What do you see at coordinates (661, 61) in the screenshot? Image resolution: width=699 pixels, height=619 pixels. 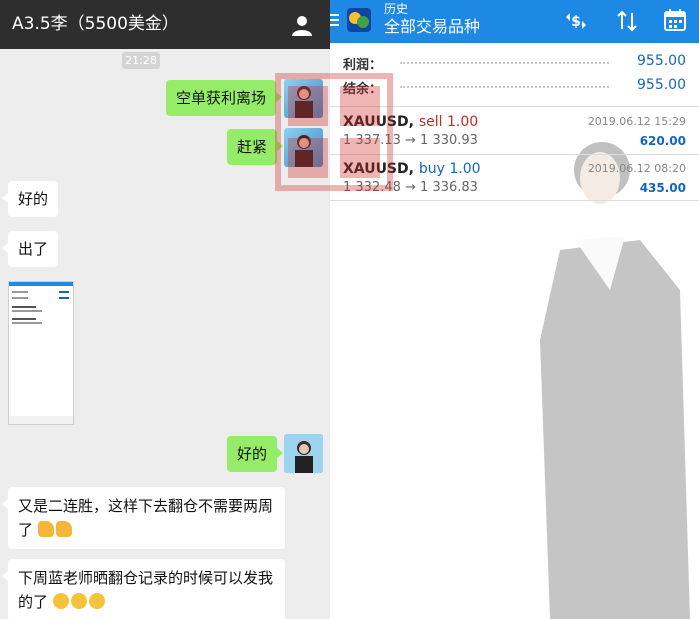 I see `profit-value: 955.00` at bounding box center [661, 61].